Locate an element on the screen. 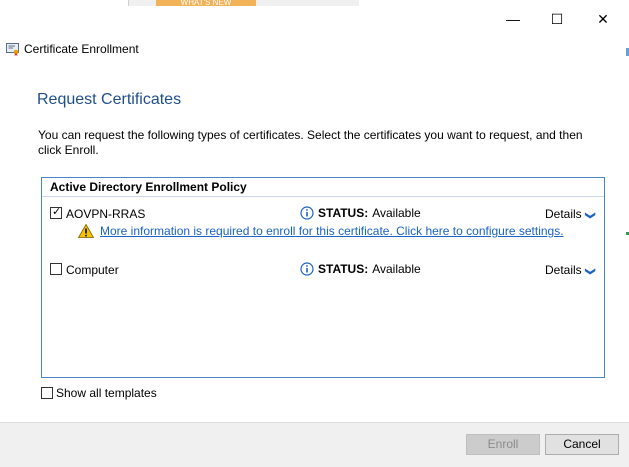 The width and height of the screenshot is (629, 467). policy-header: Active Directory Enrollment Policy is located at coordinates (323, 187).